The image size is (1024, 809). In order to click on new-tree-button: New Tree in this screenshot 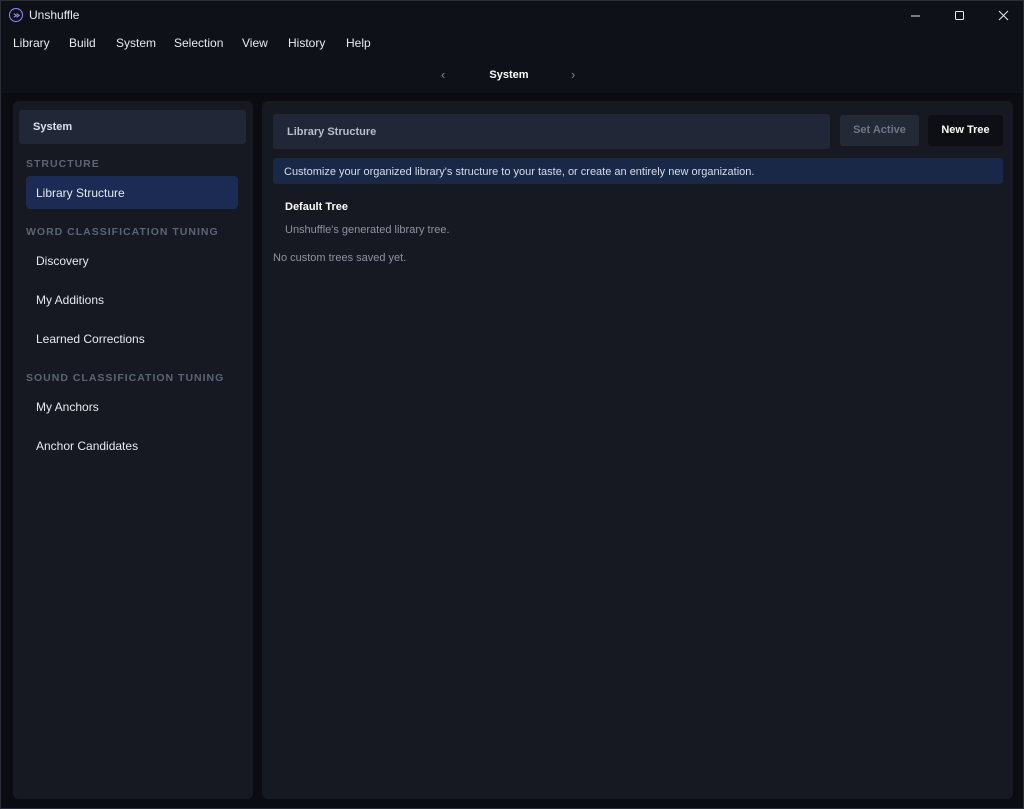, I will do `click(965, 130)`.